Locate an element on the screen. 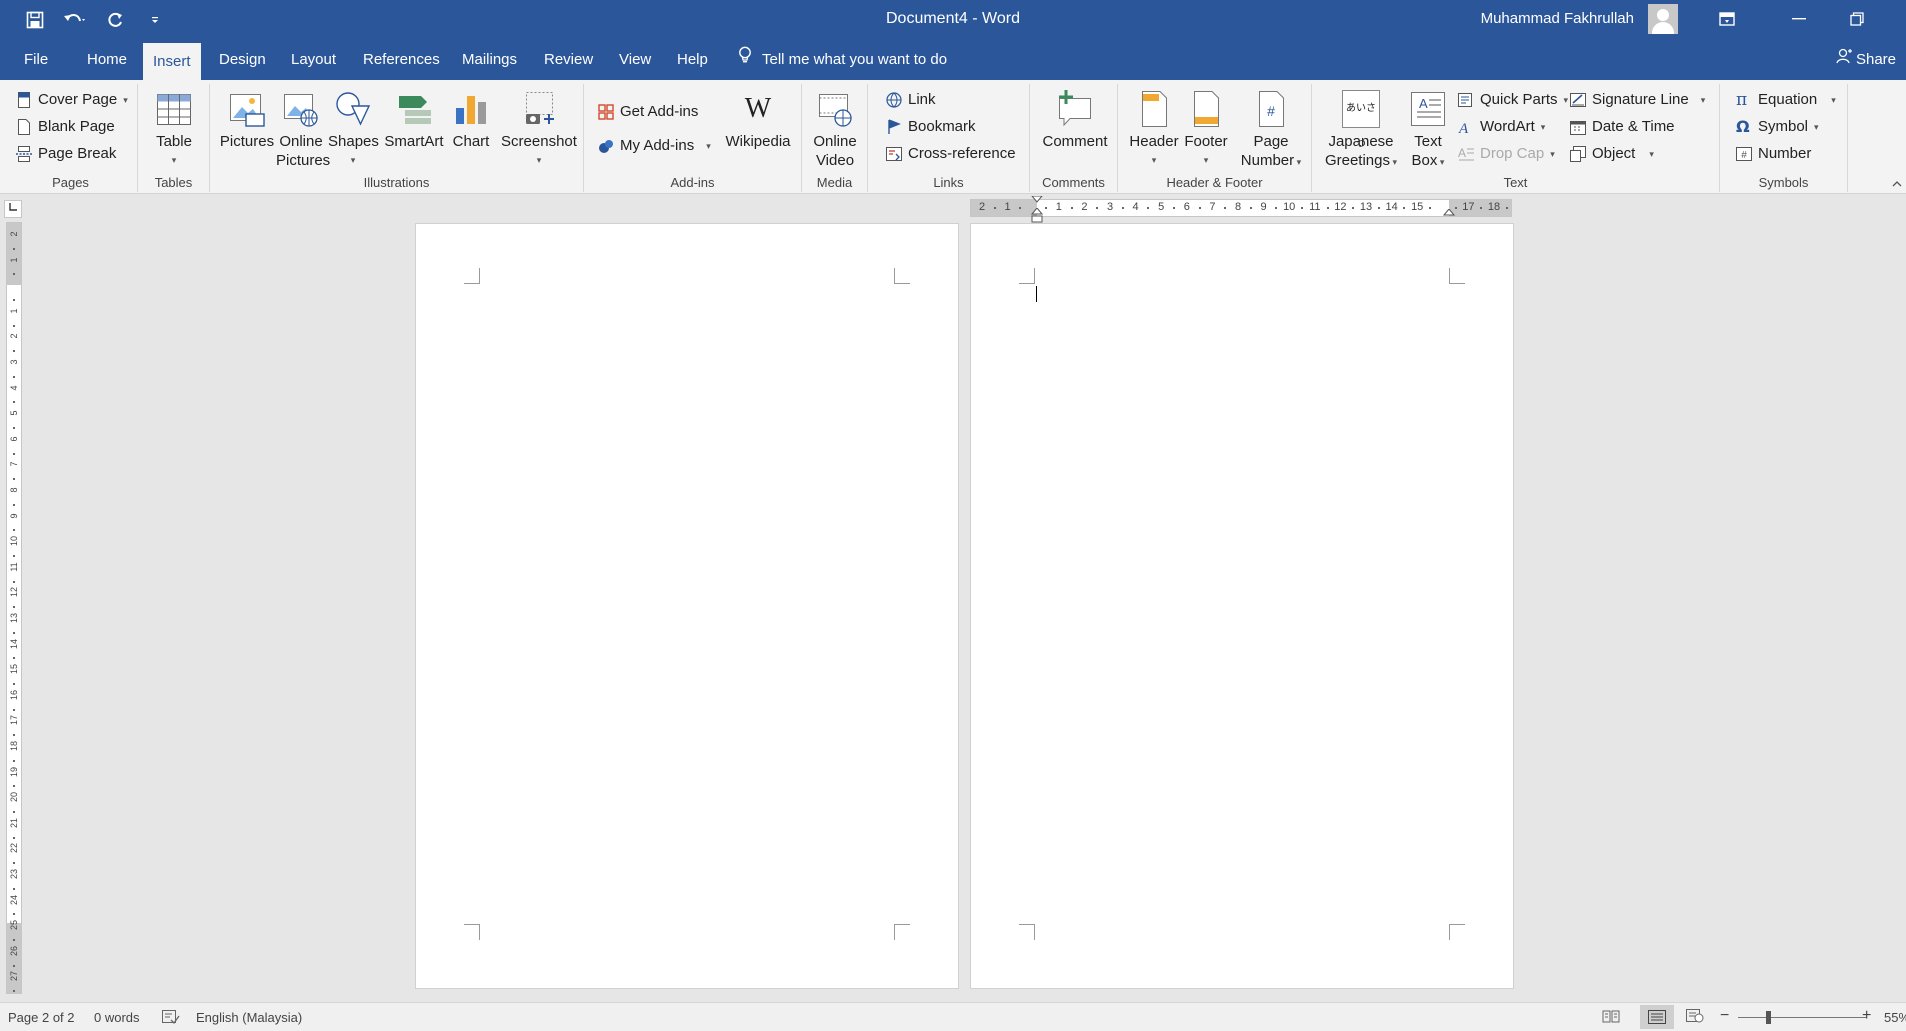 Image resolution: width=1906 pixels, height=1031 pixels. tab-insert: Insert is located at coordinates (172, 61).